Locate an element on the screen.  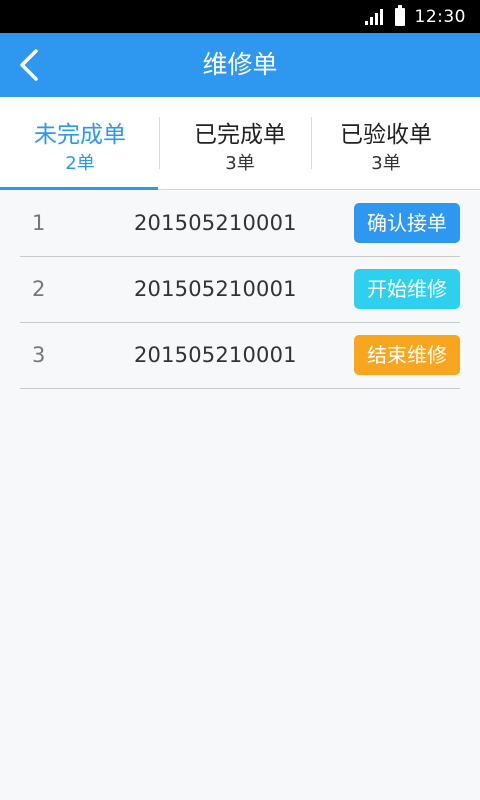
status-bar: 12:30 is located at coordinates (240, 16).